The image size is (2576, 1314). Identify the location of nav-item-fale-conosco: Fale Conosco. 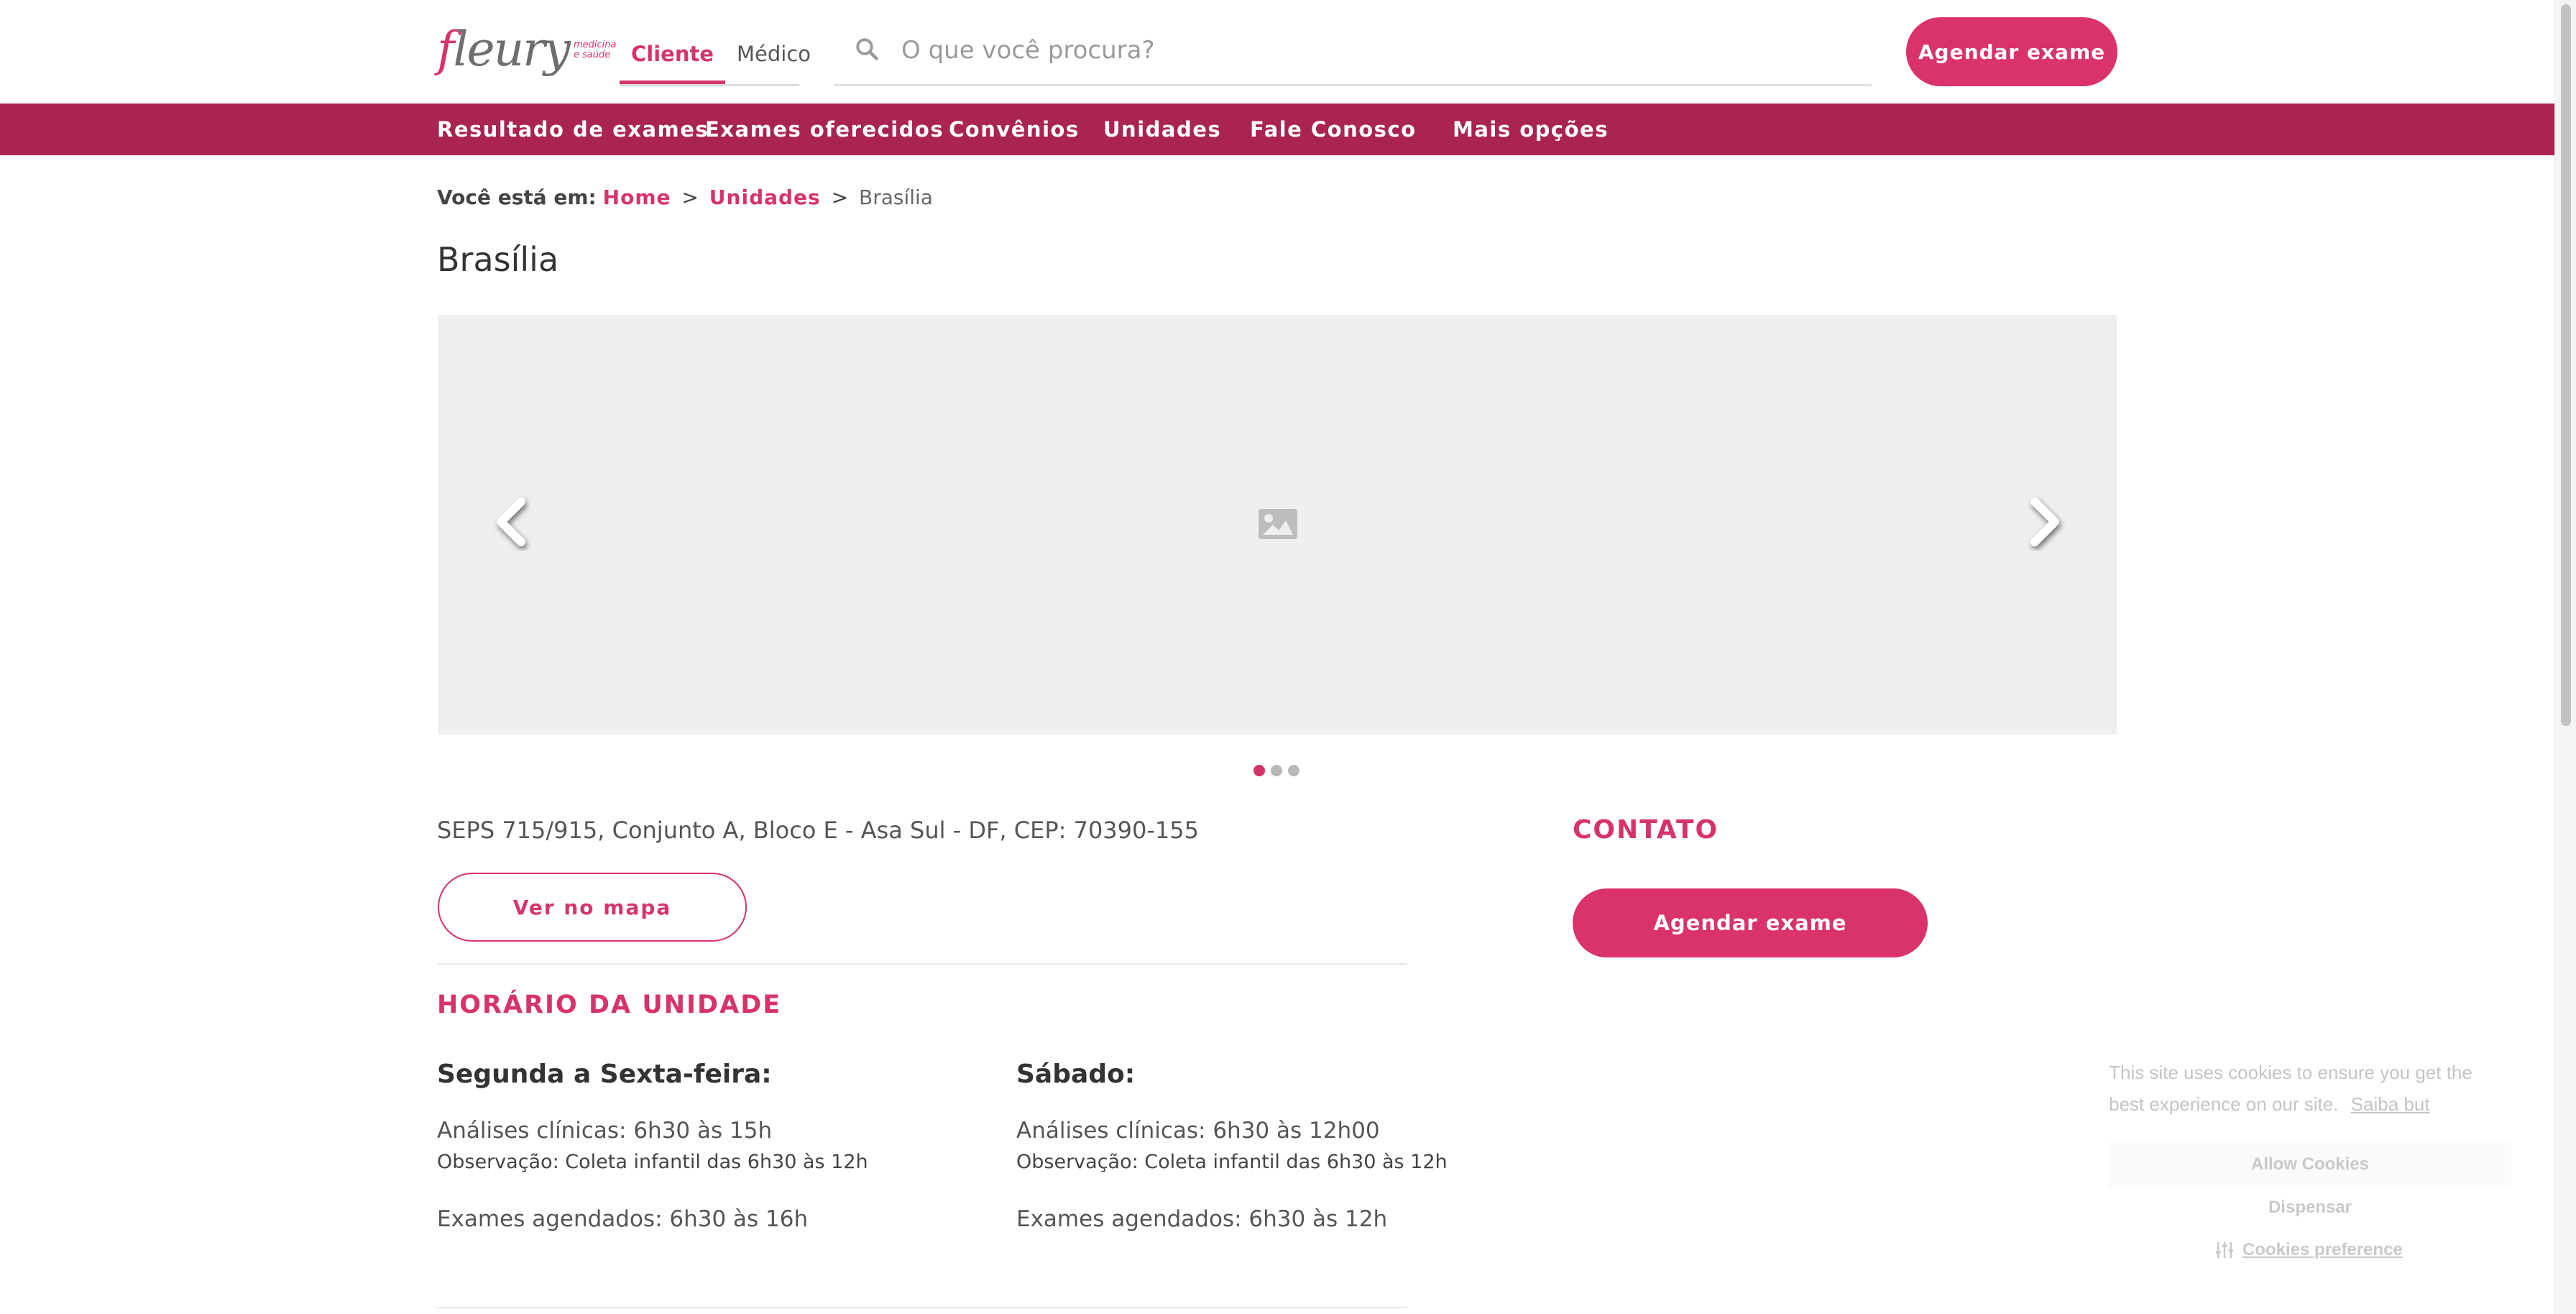
(1333, 129).